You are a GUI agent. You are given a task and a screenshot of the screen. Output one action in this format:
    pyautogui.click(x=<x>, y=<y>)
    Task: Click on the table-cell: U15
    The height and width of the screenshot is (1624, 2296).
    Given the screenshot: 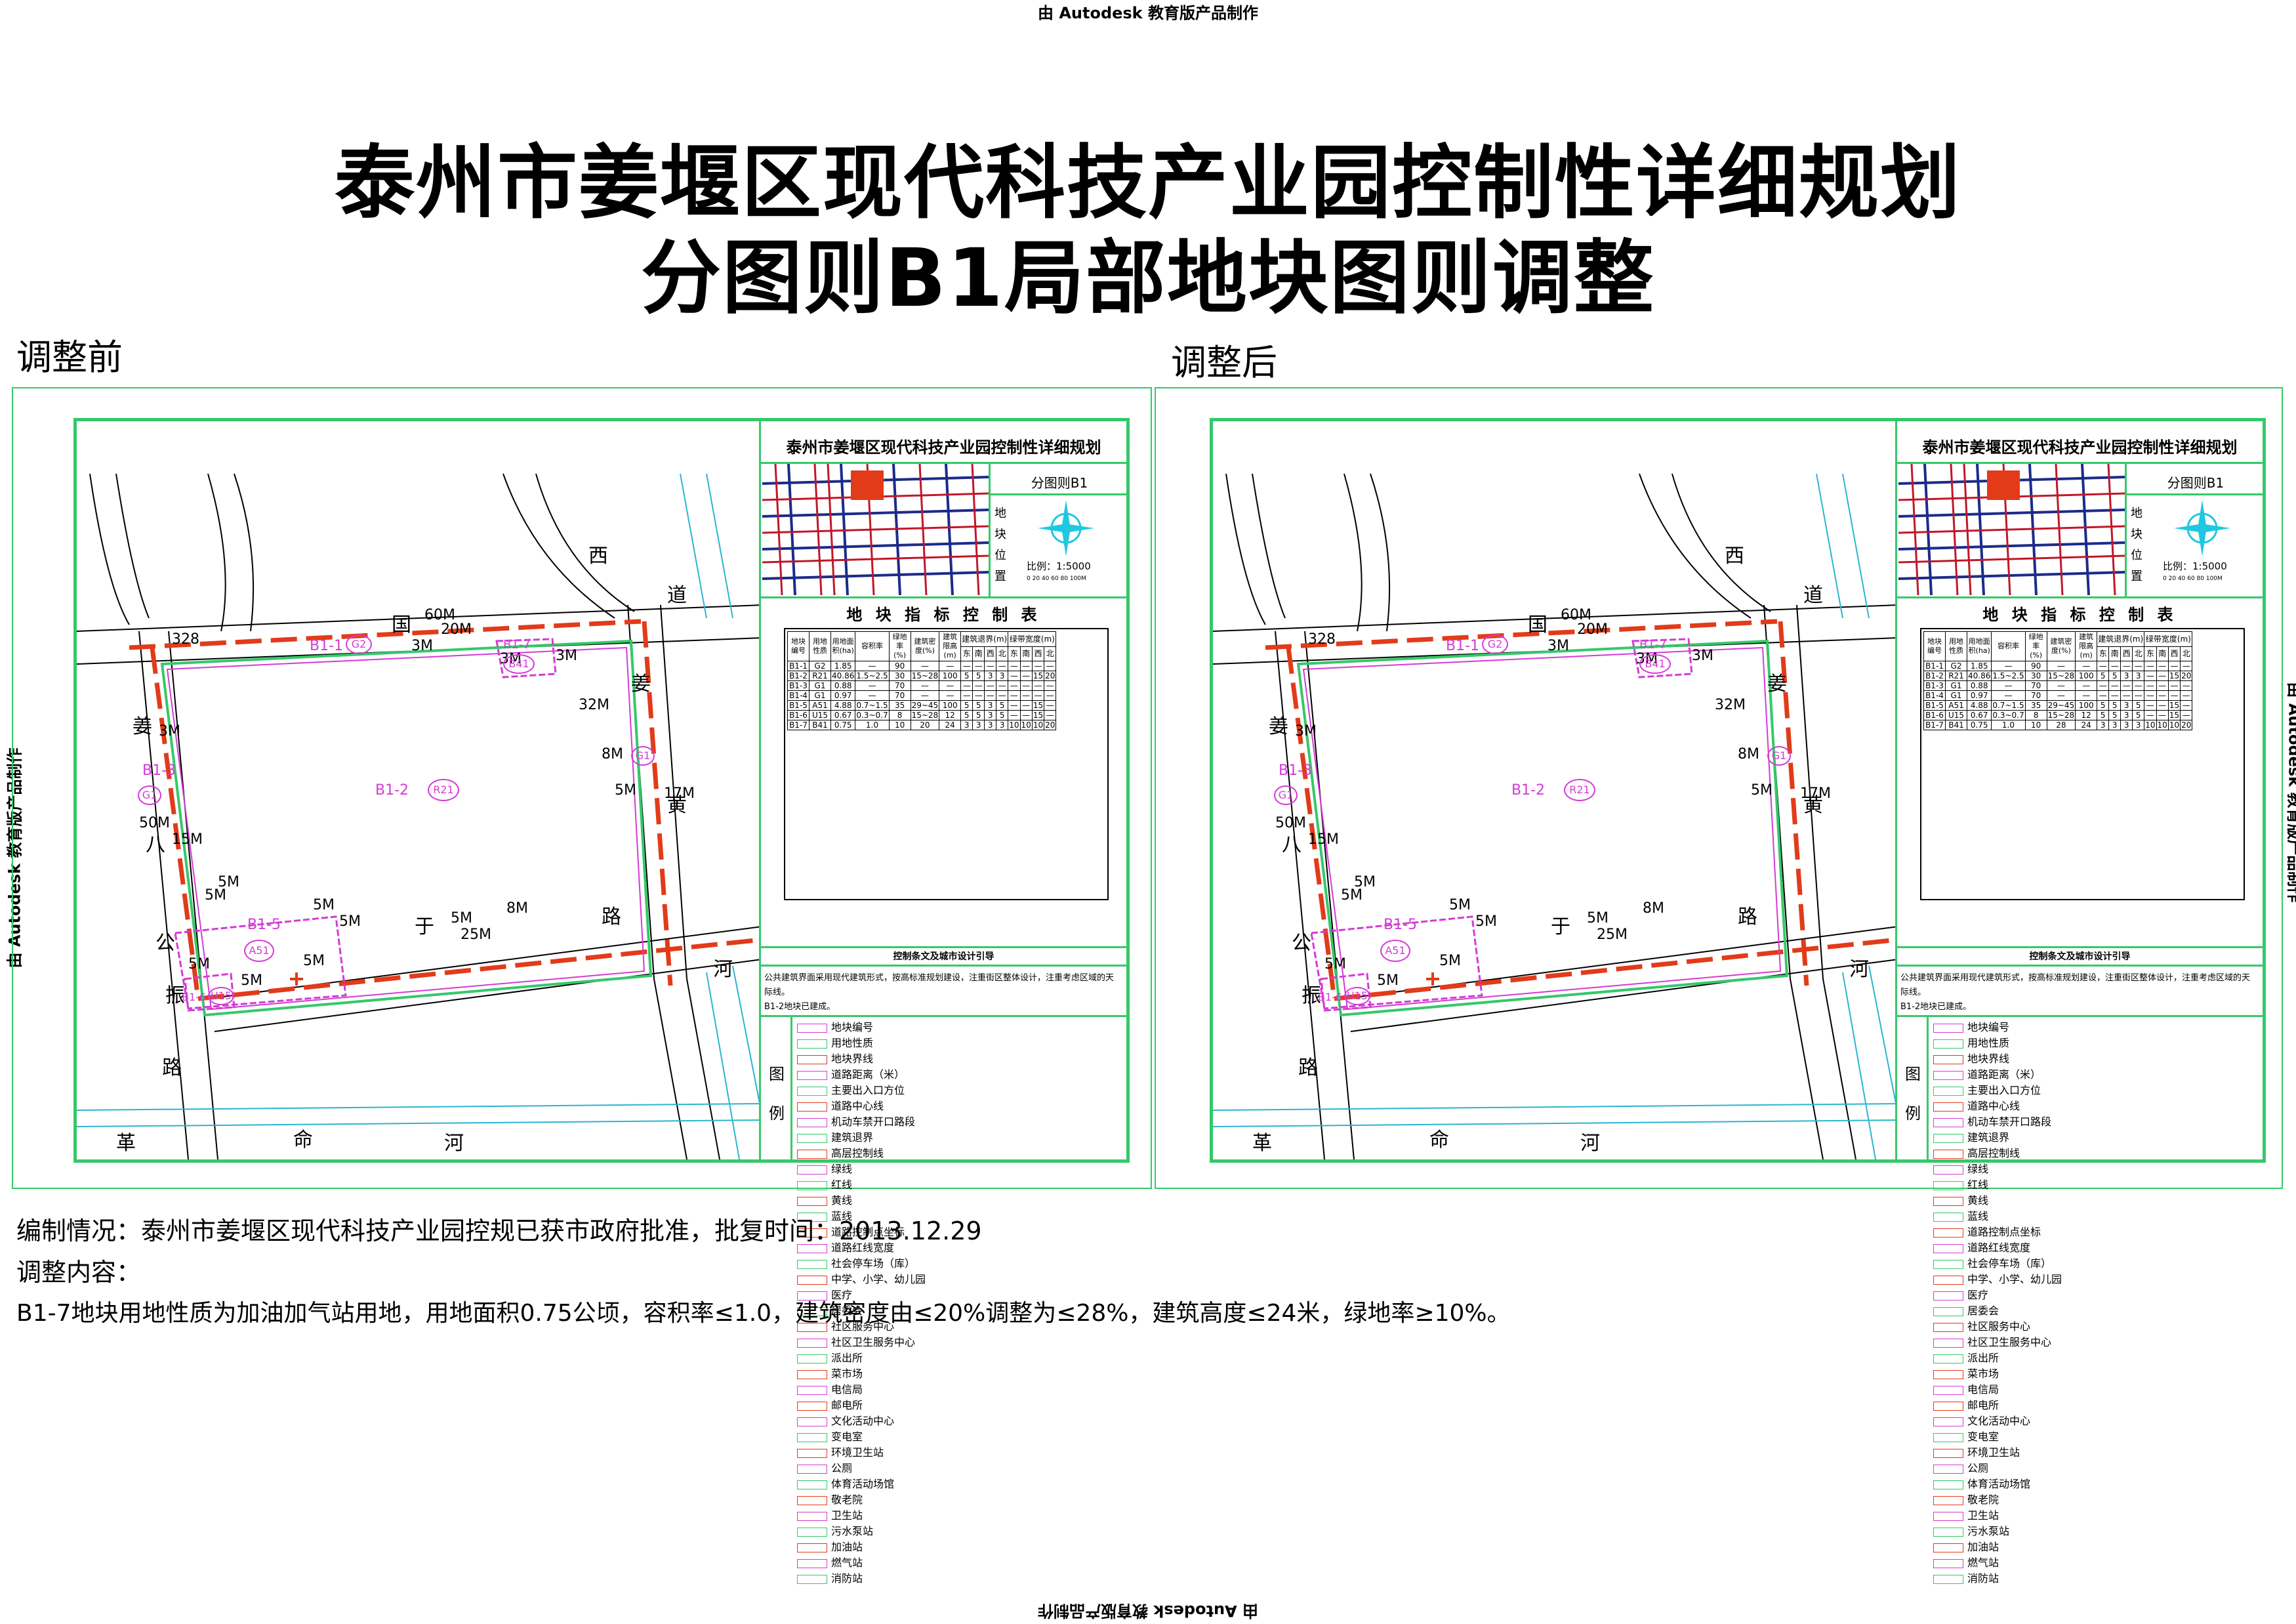 What is the action you would take?
    pyautogui.click(x=820, y=715)
    